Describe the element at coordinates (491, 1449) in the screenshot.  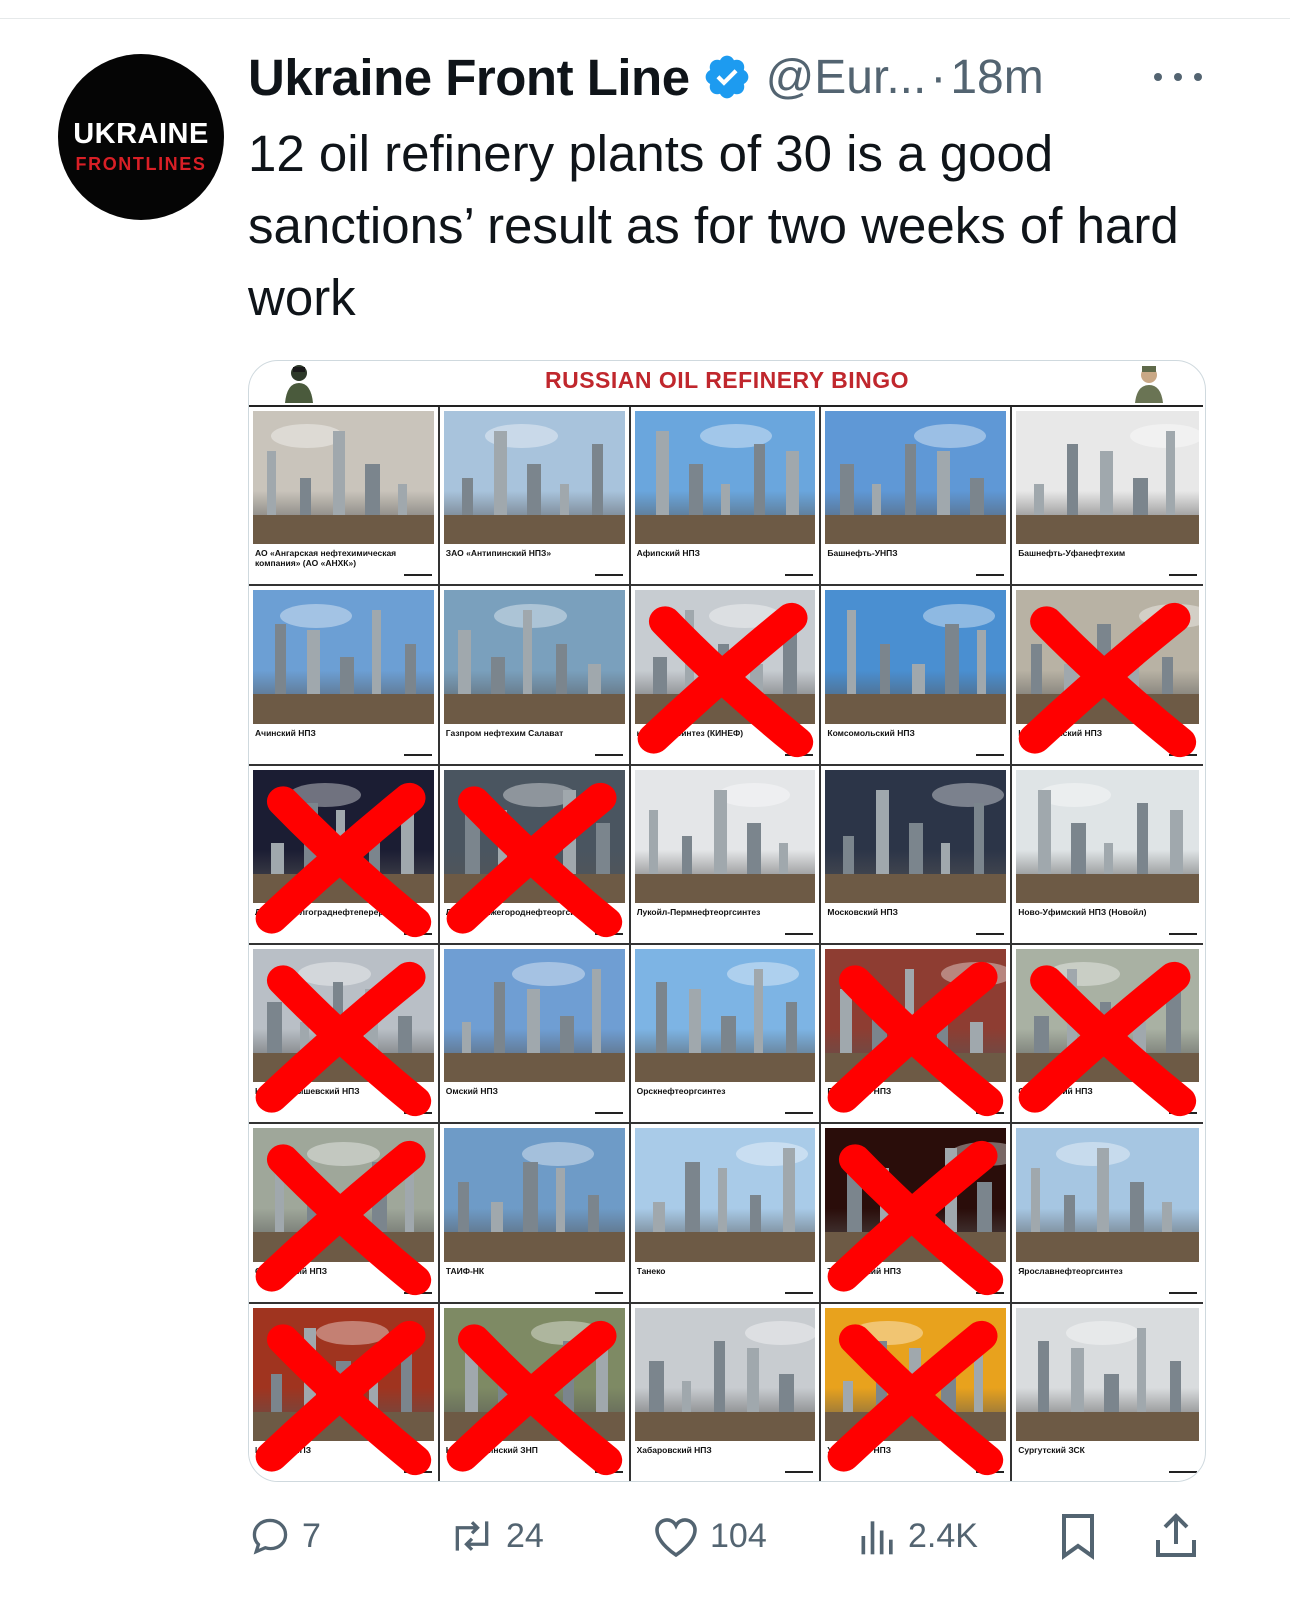
I see `refinery-name: Новошахтинский ЗНП` at that location.